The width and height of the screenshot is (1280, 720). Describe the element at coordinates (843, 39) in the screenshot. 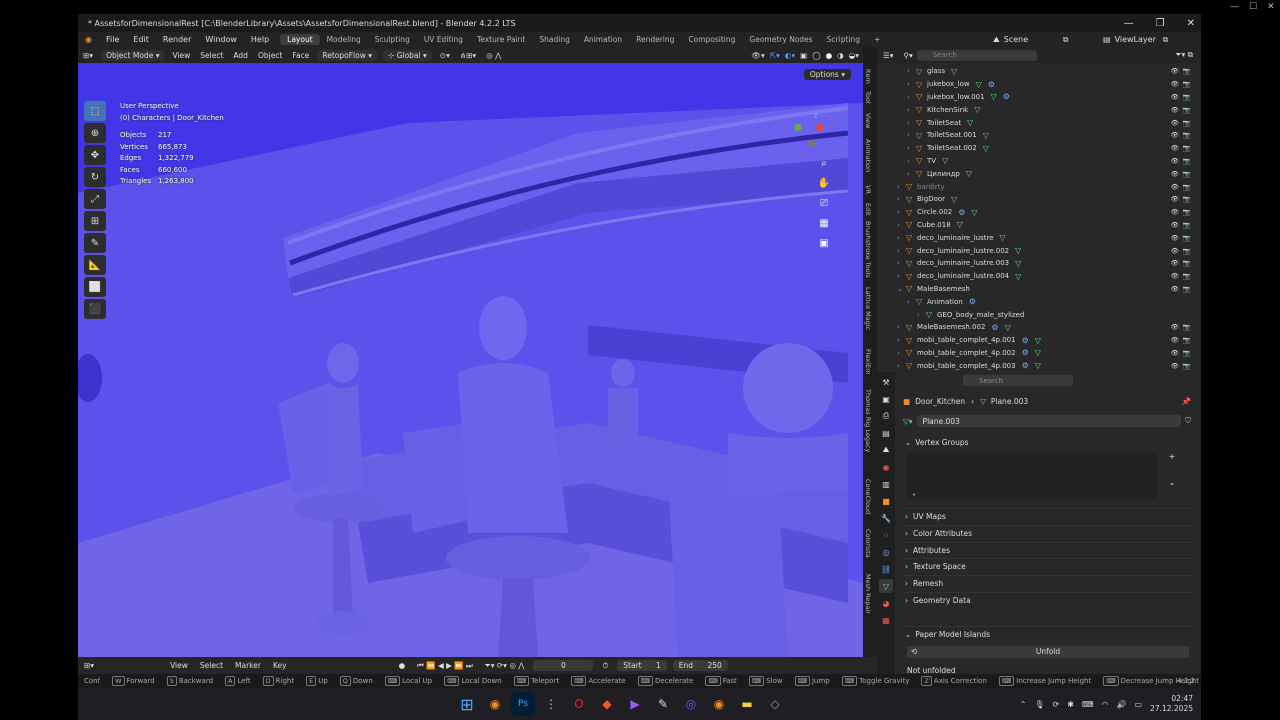

I see `tab-scripting: Scripting` at that location.